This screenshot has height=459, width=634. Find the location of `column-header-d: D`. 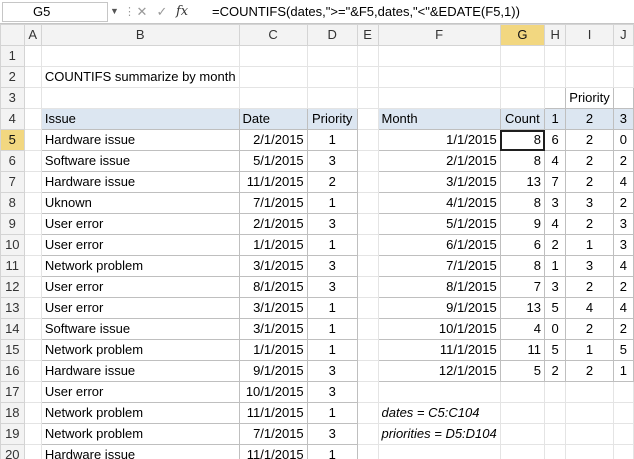

column-header-d: D is located at coordinates (332, 35).